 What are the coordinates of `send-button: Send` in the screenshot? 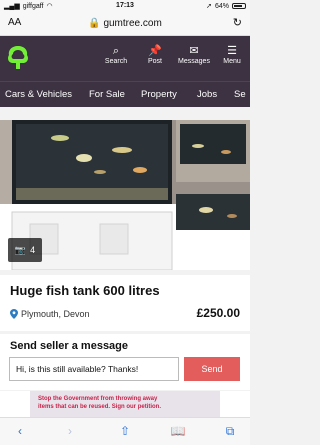 It's located at (212, 369).